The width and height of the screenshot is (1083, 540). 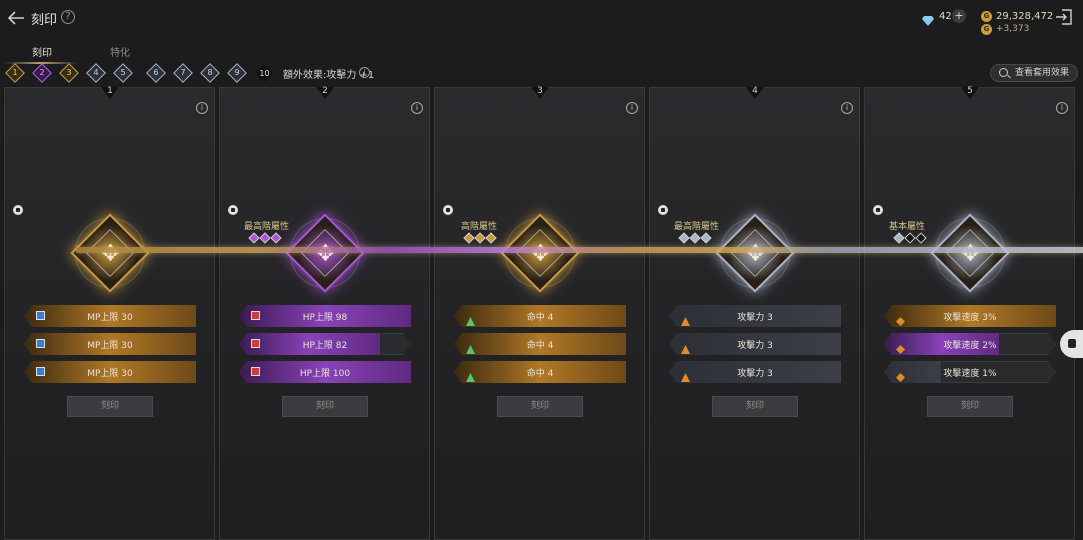 What do you see at coordinates (120, 51) in the screenshot?
I see `tab-specialize: 特化` at bounding box center [120, 51].